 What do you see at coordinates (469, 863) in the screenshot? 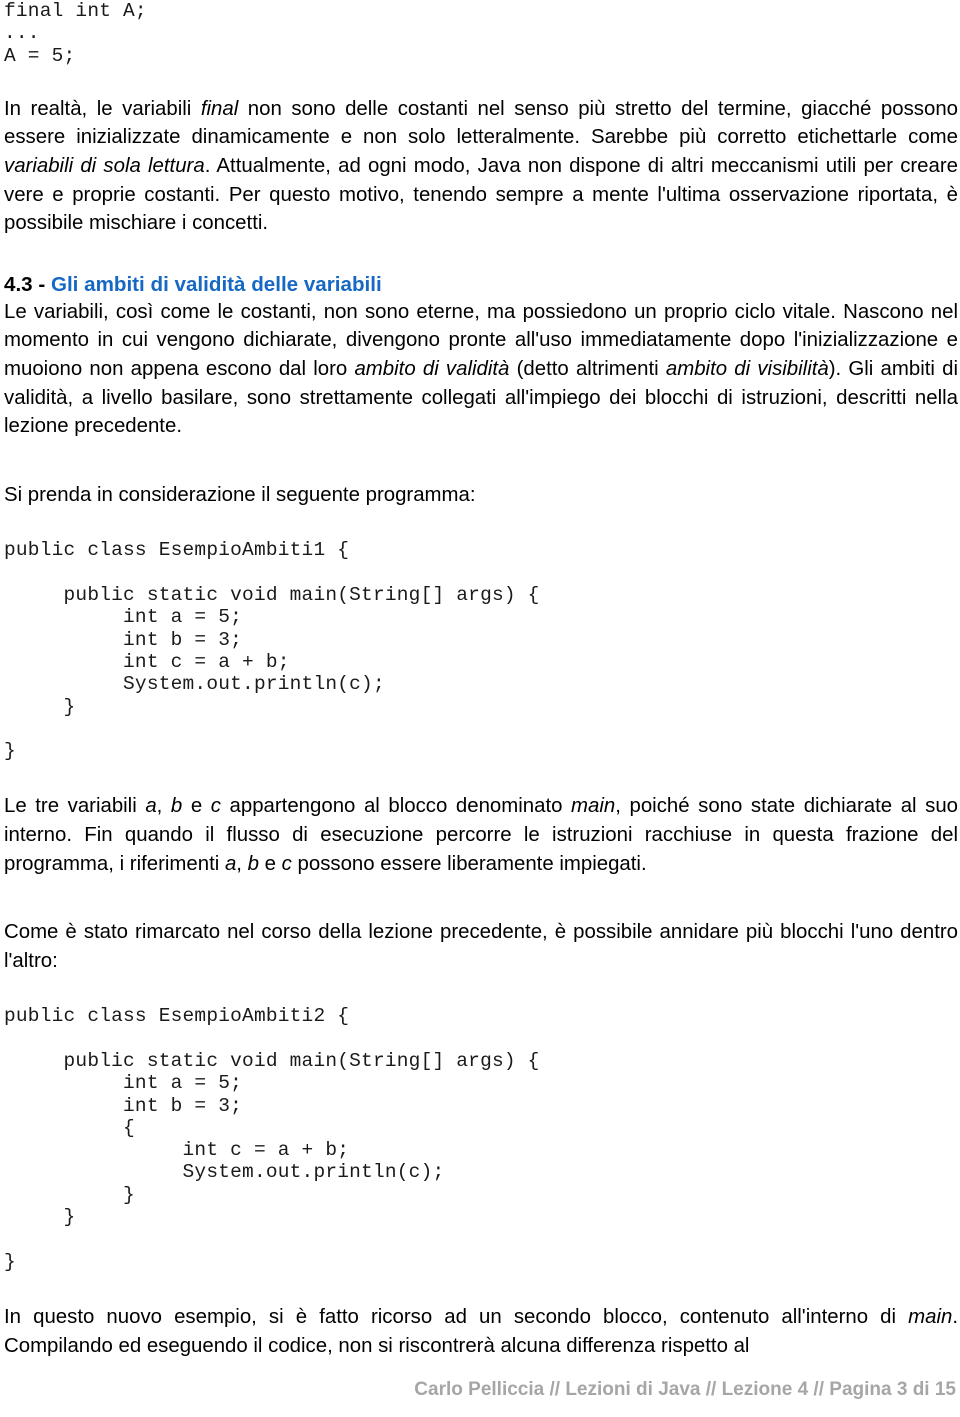
I see `text-run: possono essere liberamente impiegati.` at bounding box center [469, 863].